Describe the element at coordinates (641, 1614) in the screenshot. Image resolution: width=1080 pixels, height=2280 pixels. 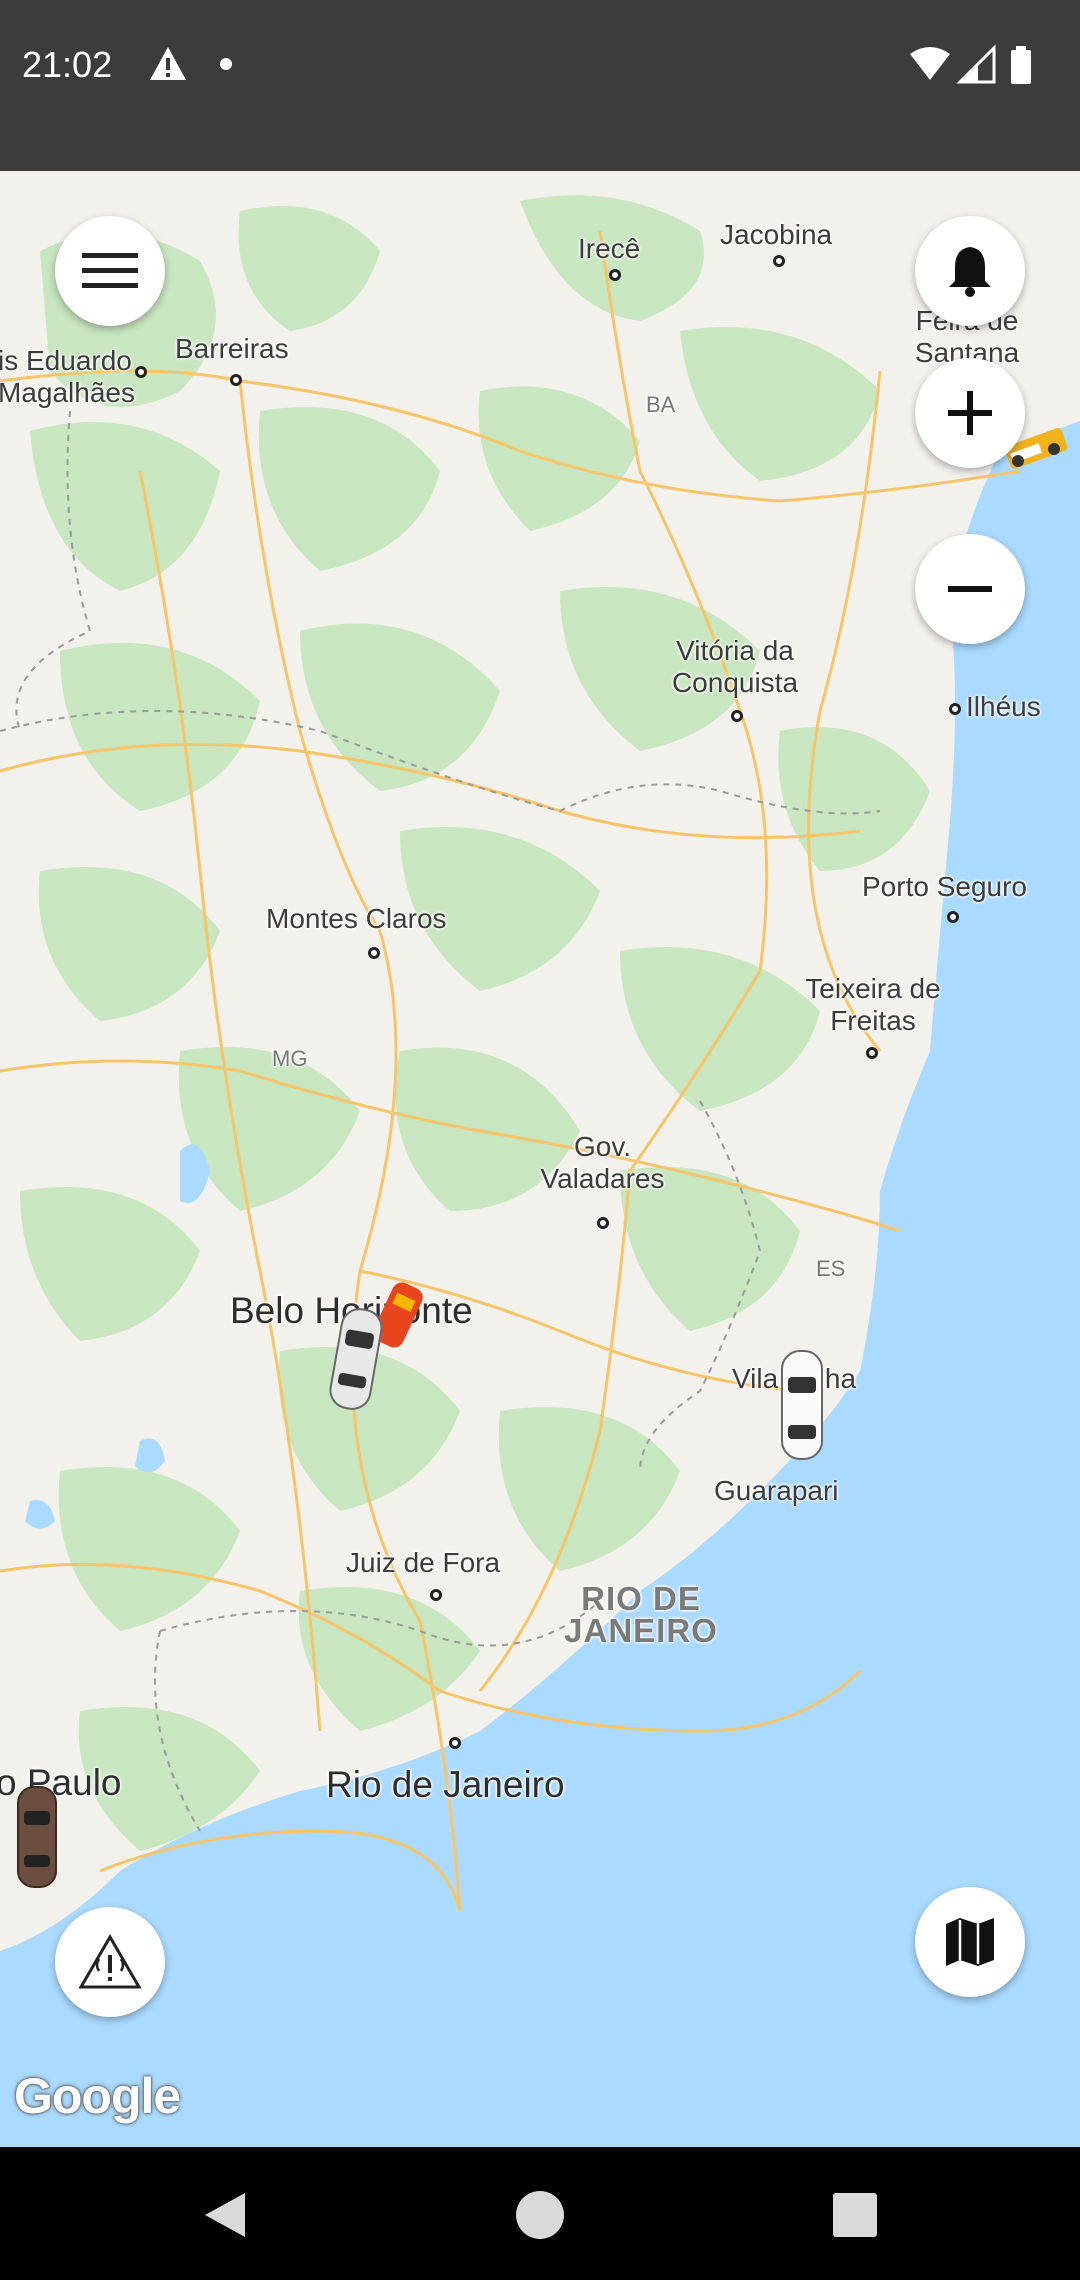
I see `state-label-rio-de-janeiro: RIO DE JANEIRO` at that location.